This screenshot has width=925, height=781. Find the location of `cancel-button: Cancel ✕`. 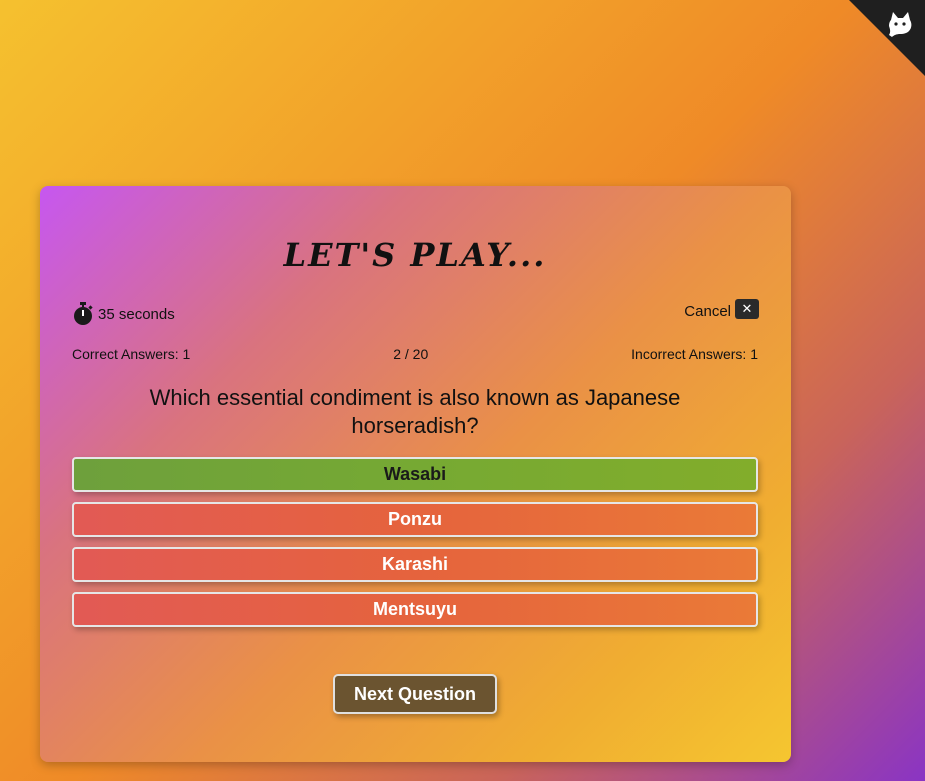

cancel-button: Cancel ✕ is located at coordinates (721, 309).